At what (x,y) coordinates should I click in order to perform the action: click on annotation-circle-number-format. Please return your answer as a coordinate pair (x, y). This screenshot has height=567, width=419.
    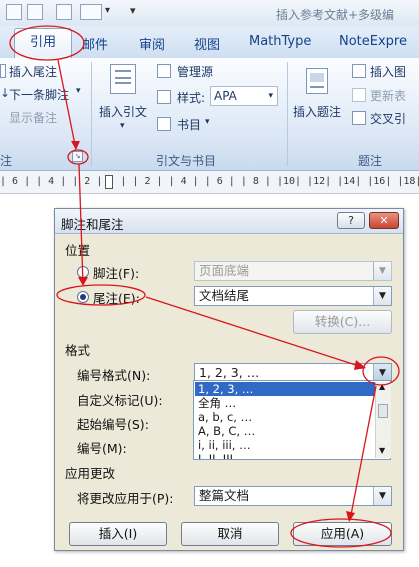
    Looking at the image, I should click on (381, 371).